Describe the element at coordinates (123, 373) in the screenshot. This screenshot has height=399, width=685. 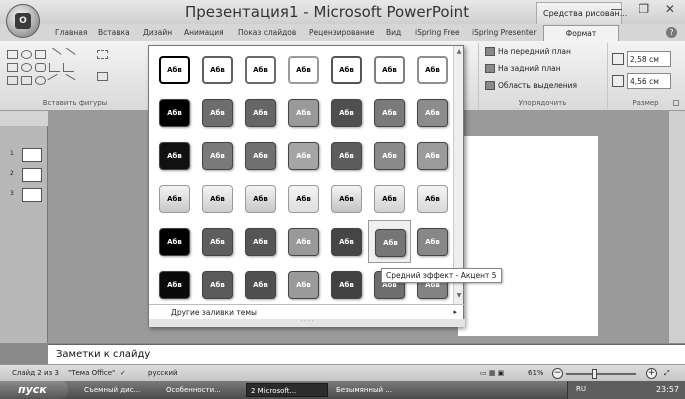
I see `spellcheck-icon: ✓` at that location.